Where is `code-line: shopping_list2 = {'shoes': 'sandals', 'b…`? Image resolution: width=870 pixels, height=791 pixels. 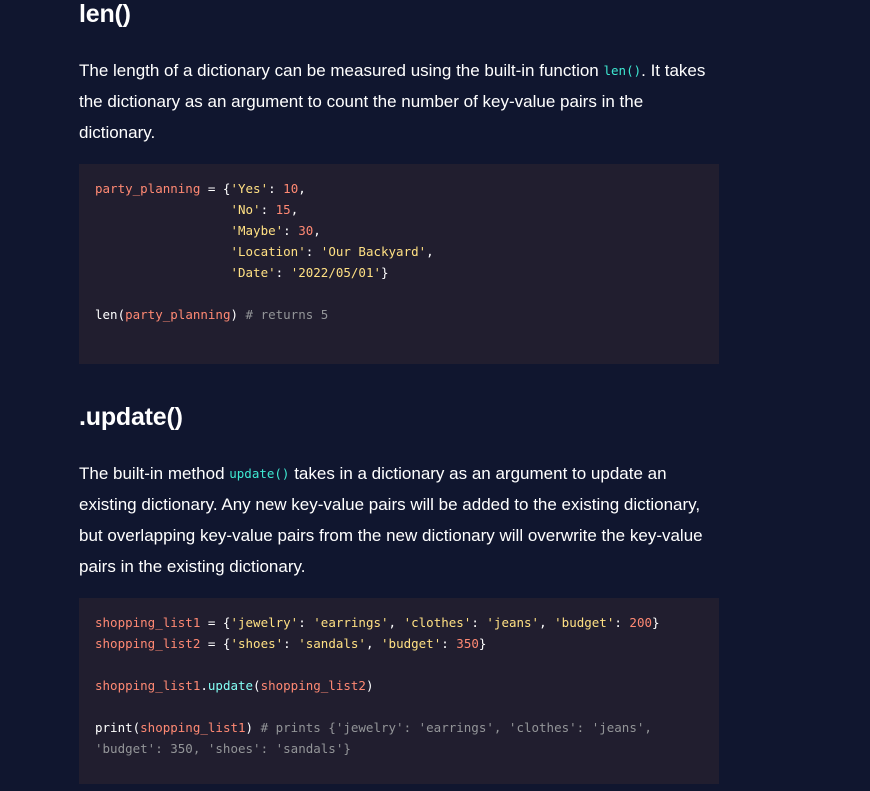 code-line: shopping_list2 = {'shoes': 'sandals', 'b… is located at coordinates (399, 643).